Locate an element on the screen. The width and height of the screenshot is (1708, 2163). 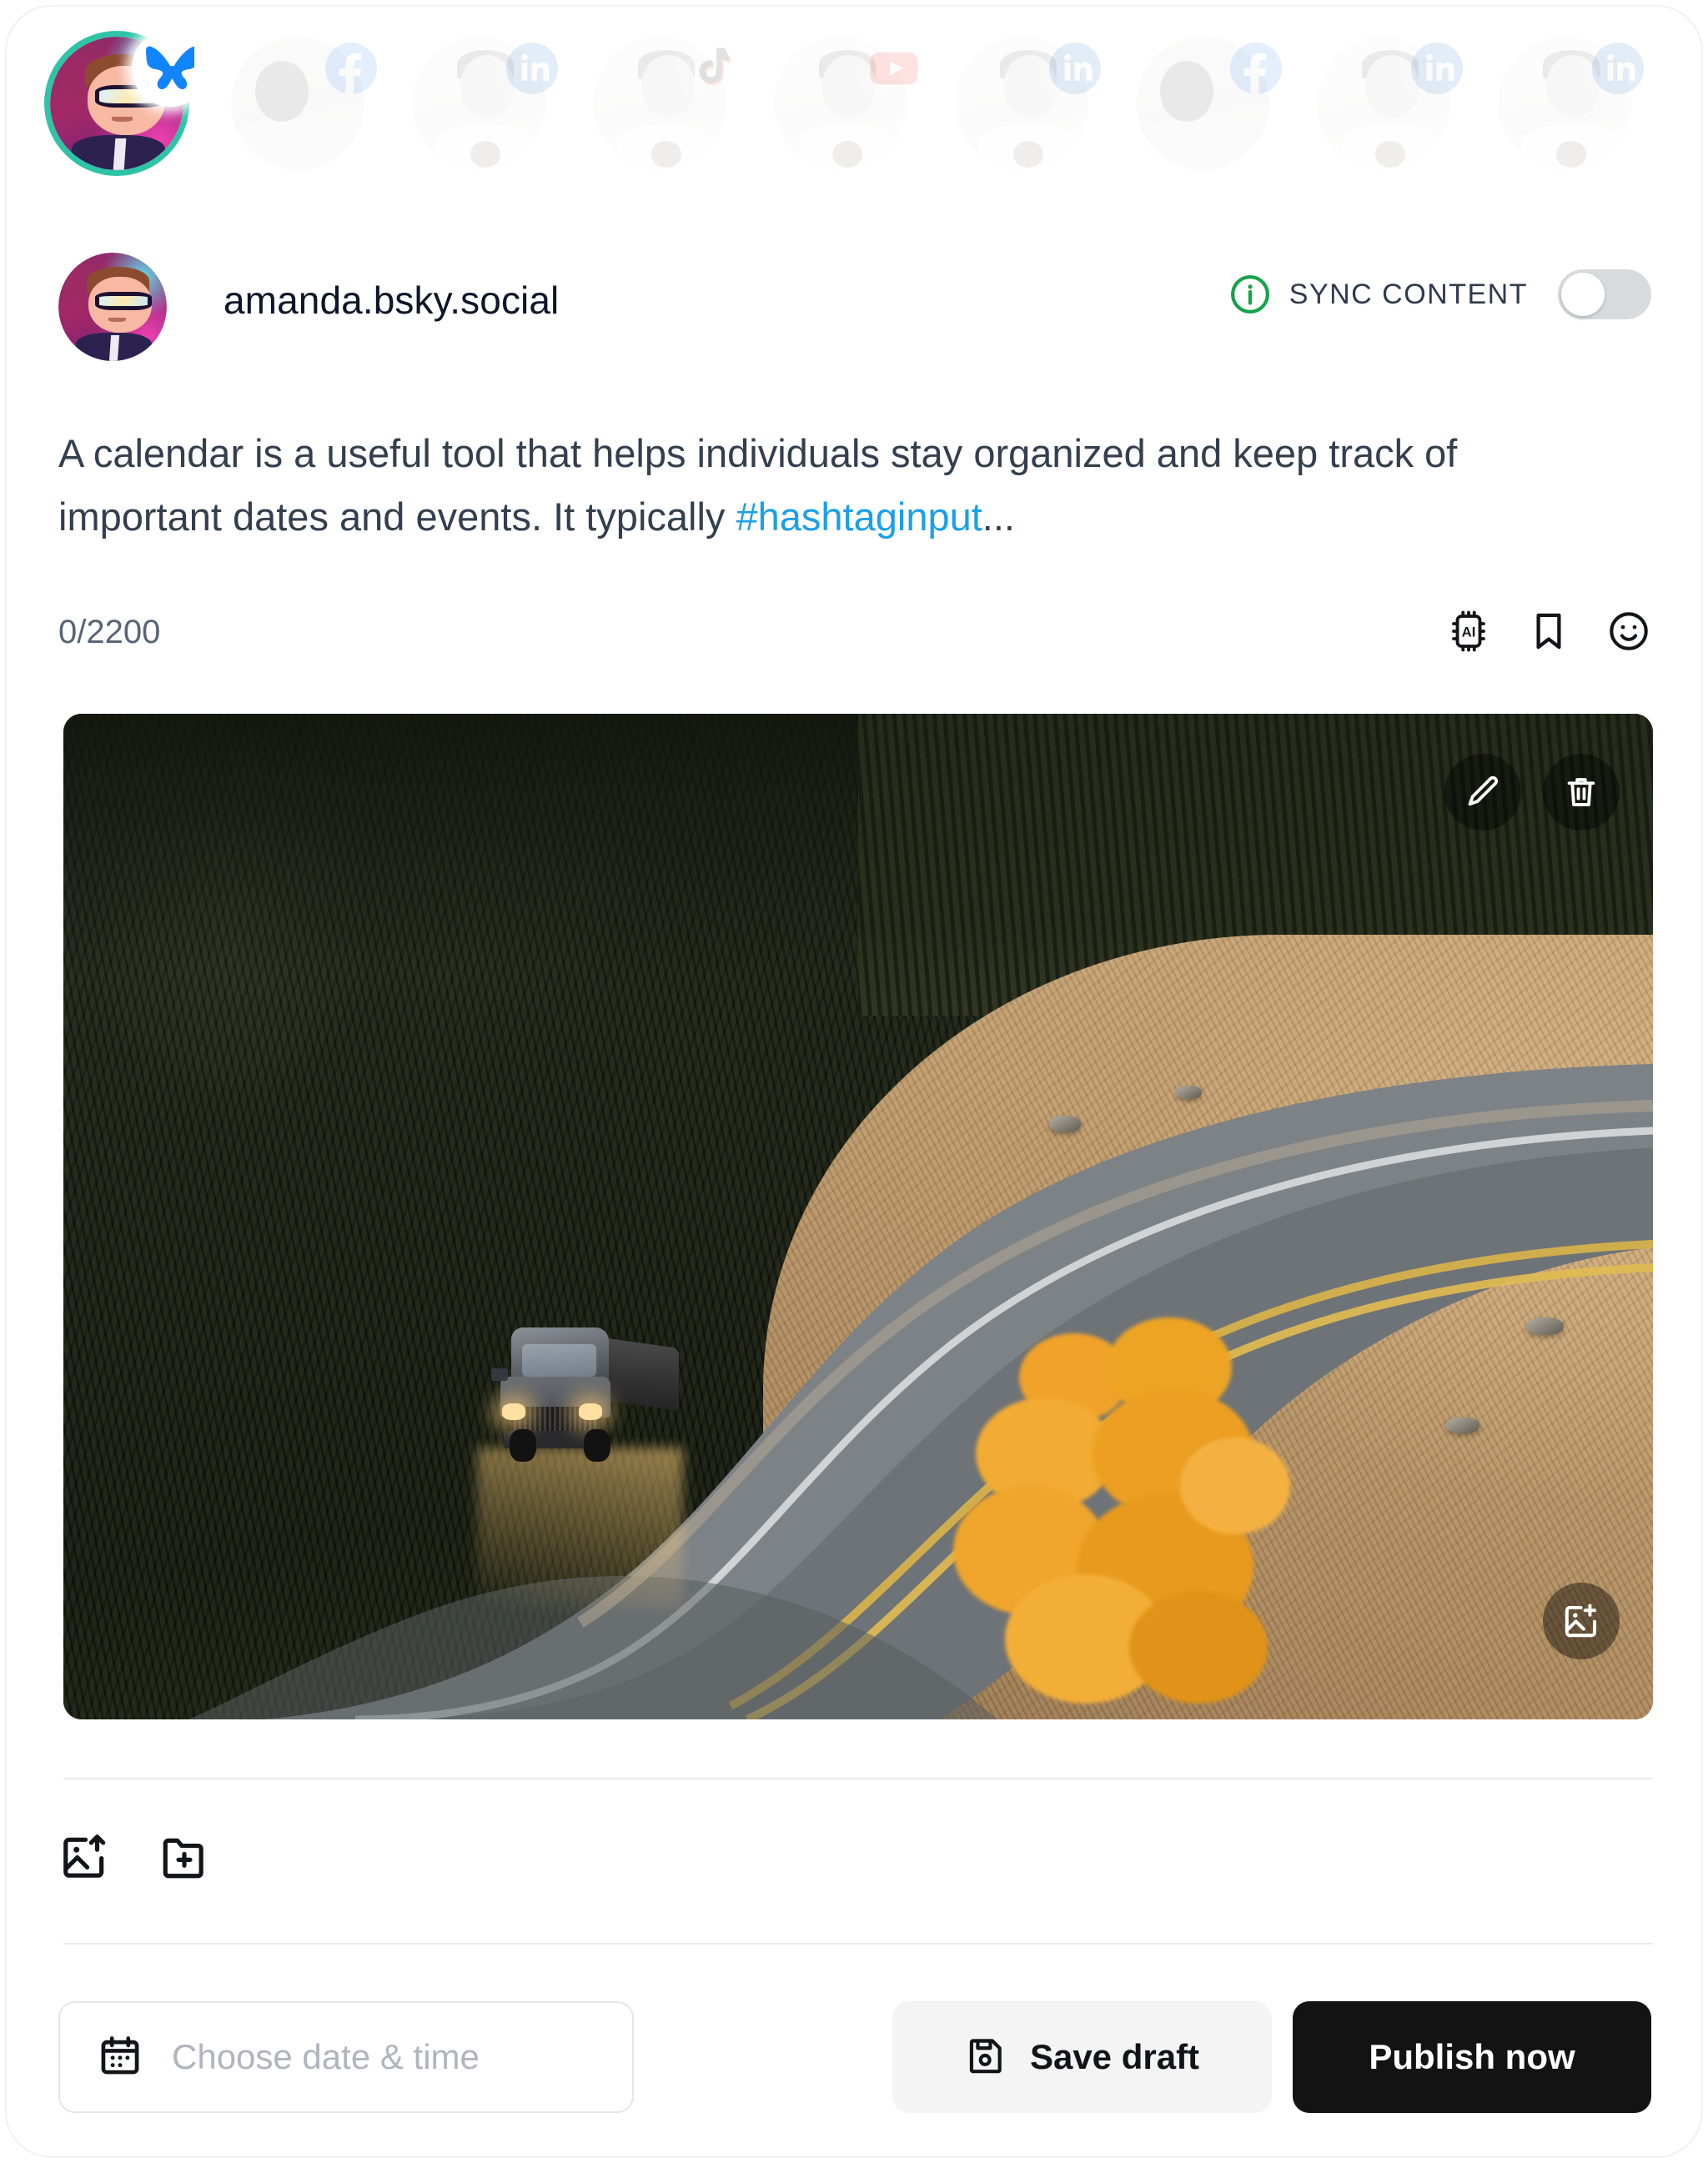
edit-media-button is located at coordinates (1482, 792).